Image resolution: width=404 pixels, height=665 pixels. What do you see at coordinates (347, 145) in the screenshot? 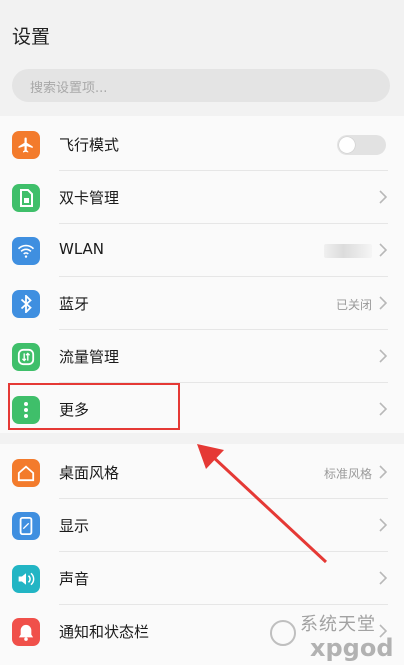
I see `toggle-knob` at bounding box center [347, 145].